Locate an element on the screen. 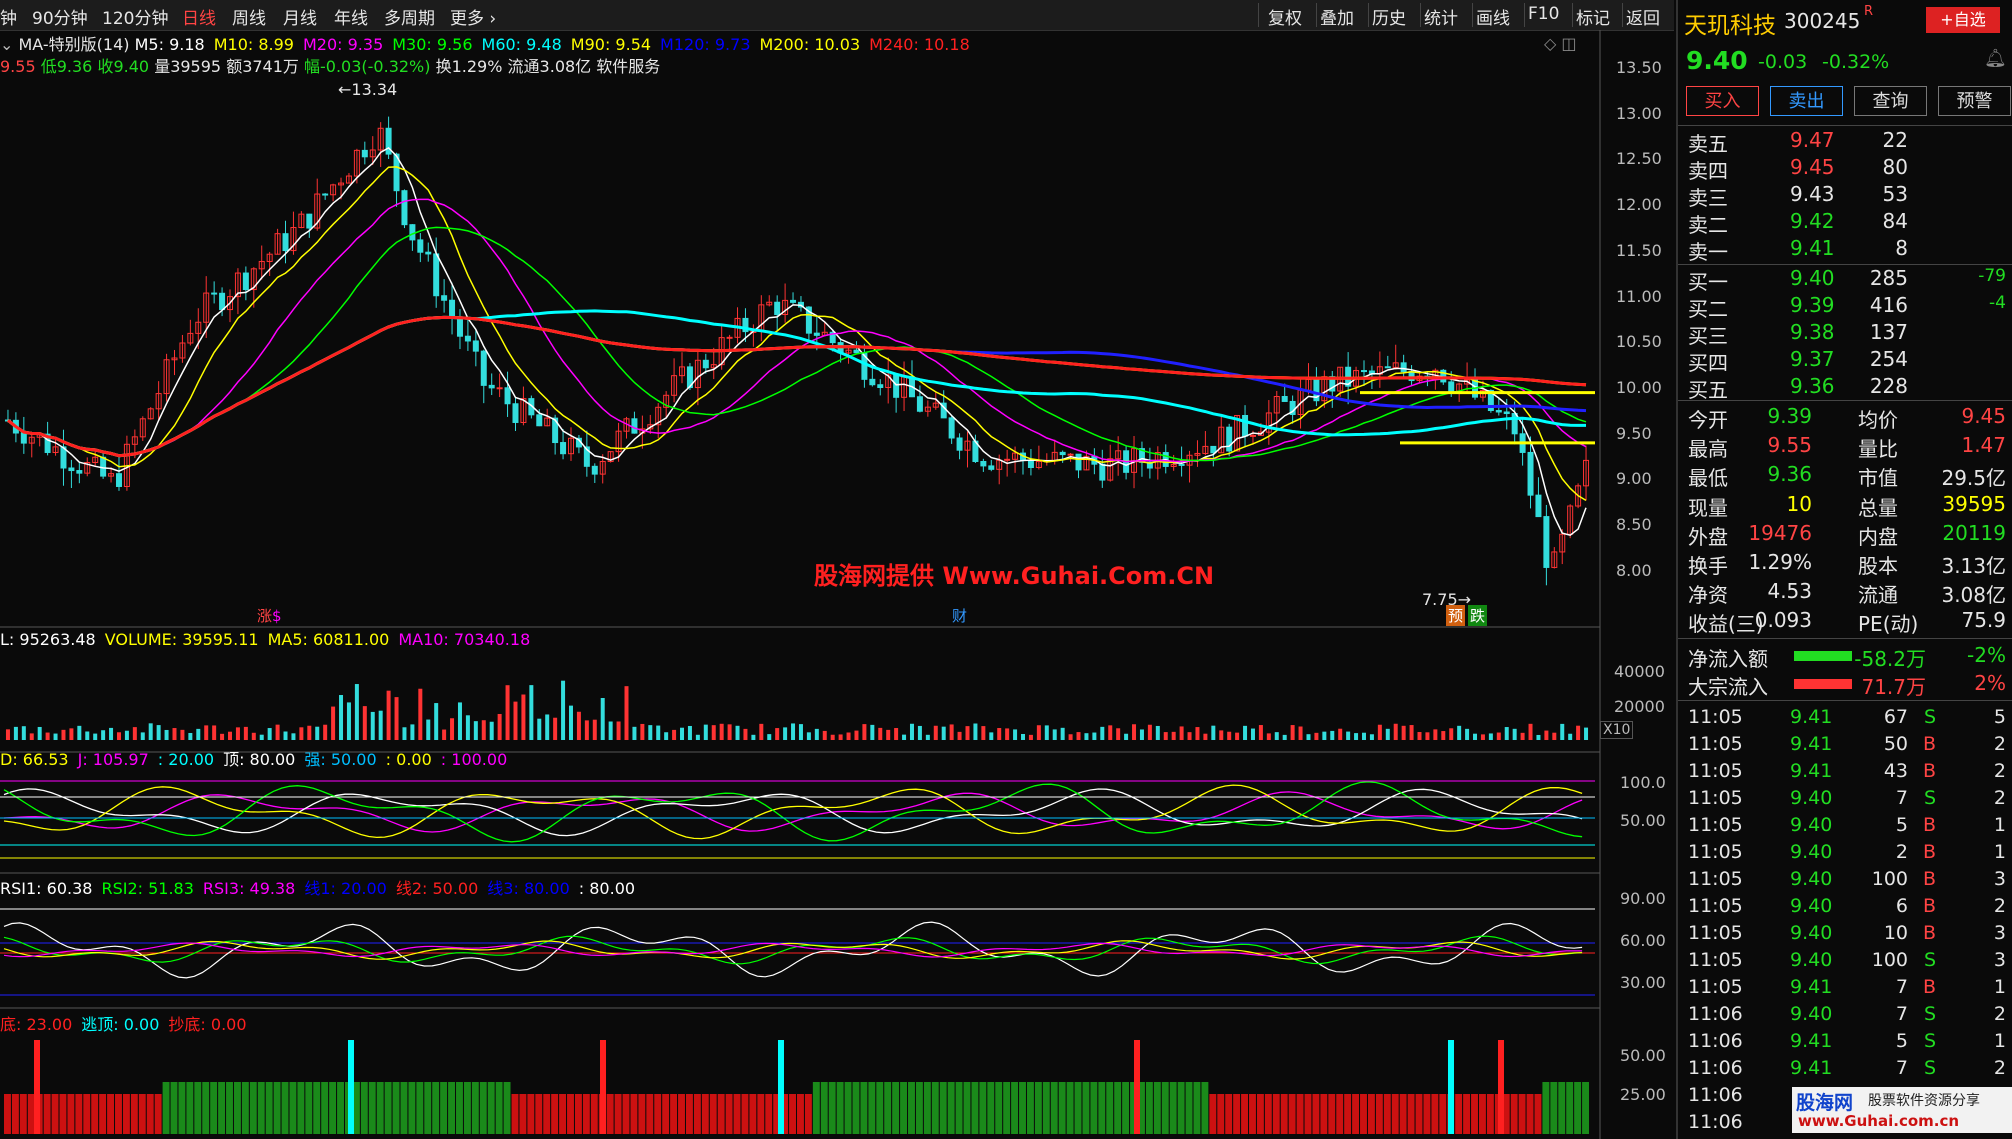 The width and height of the screenshot is (2012, 1139). bid-volume: 285 is located at coordinates (1888, 278).